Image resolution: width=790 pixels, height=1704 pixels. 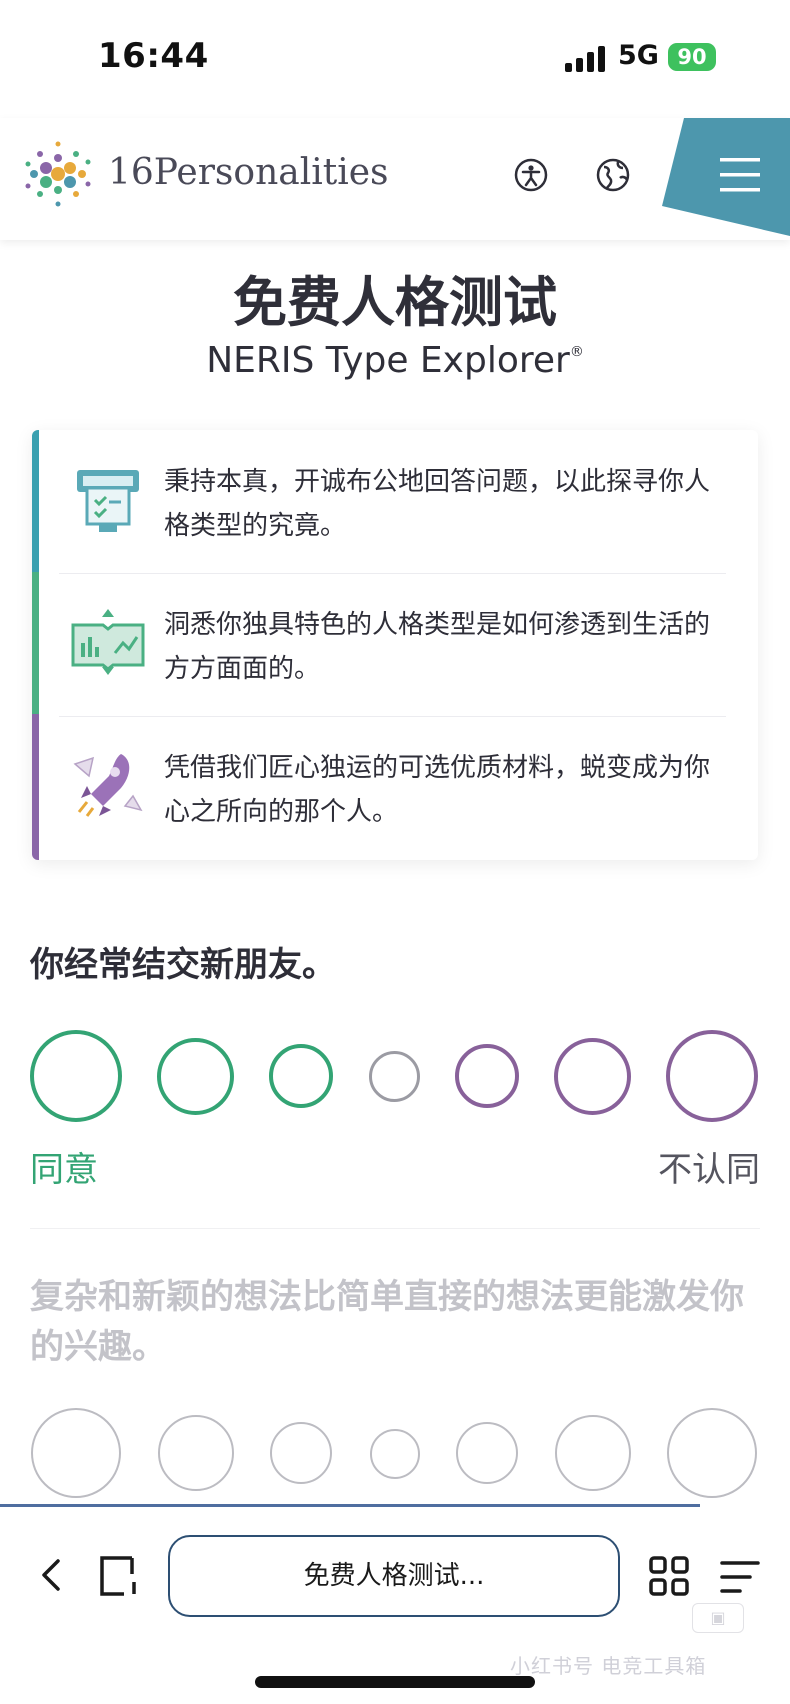 I want to click on feature-text: 秉持本真，开诚布公地回答问题，以此探寻你人格类型的究竟。, so click(x=437, y=504).